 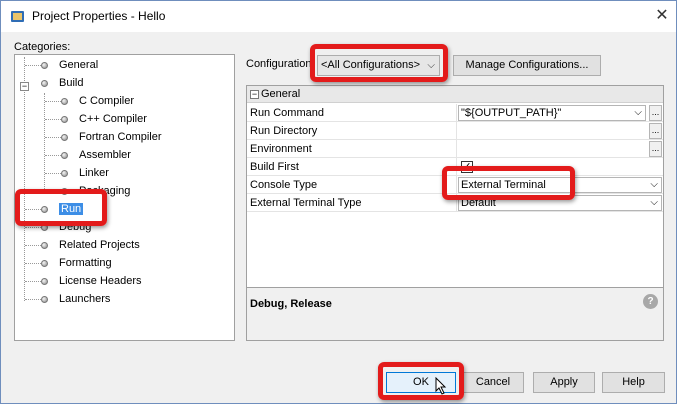 What do you see at coordinates (113, 119) in the screenshot?
I see `tree-item-label: C++ Compiler` at bounding box center [113, 119].